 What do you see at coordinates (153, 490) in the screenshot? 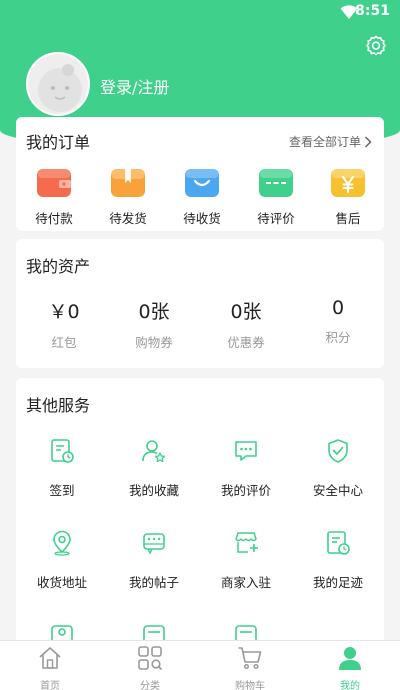
I see `service-label: 我的收藏` at bounding box center [153, 490].